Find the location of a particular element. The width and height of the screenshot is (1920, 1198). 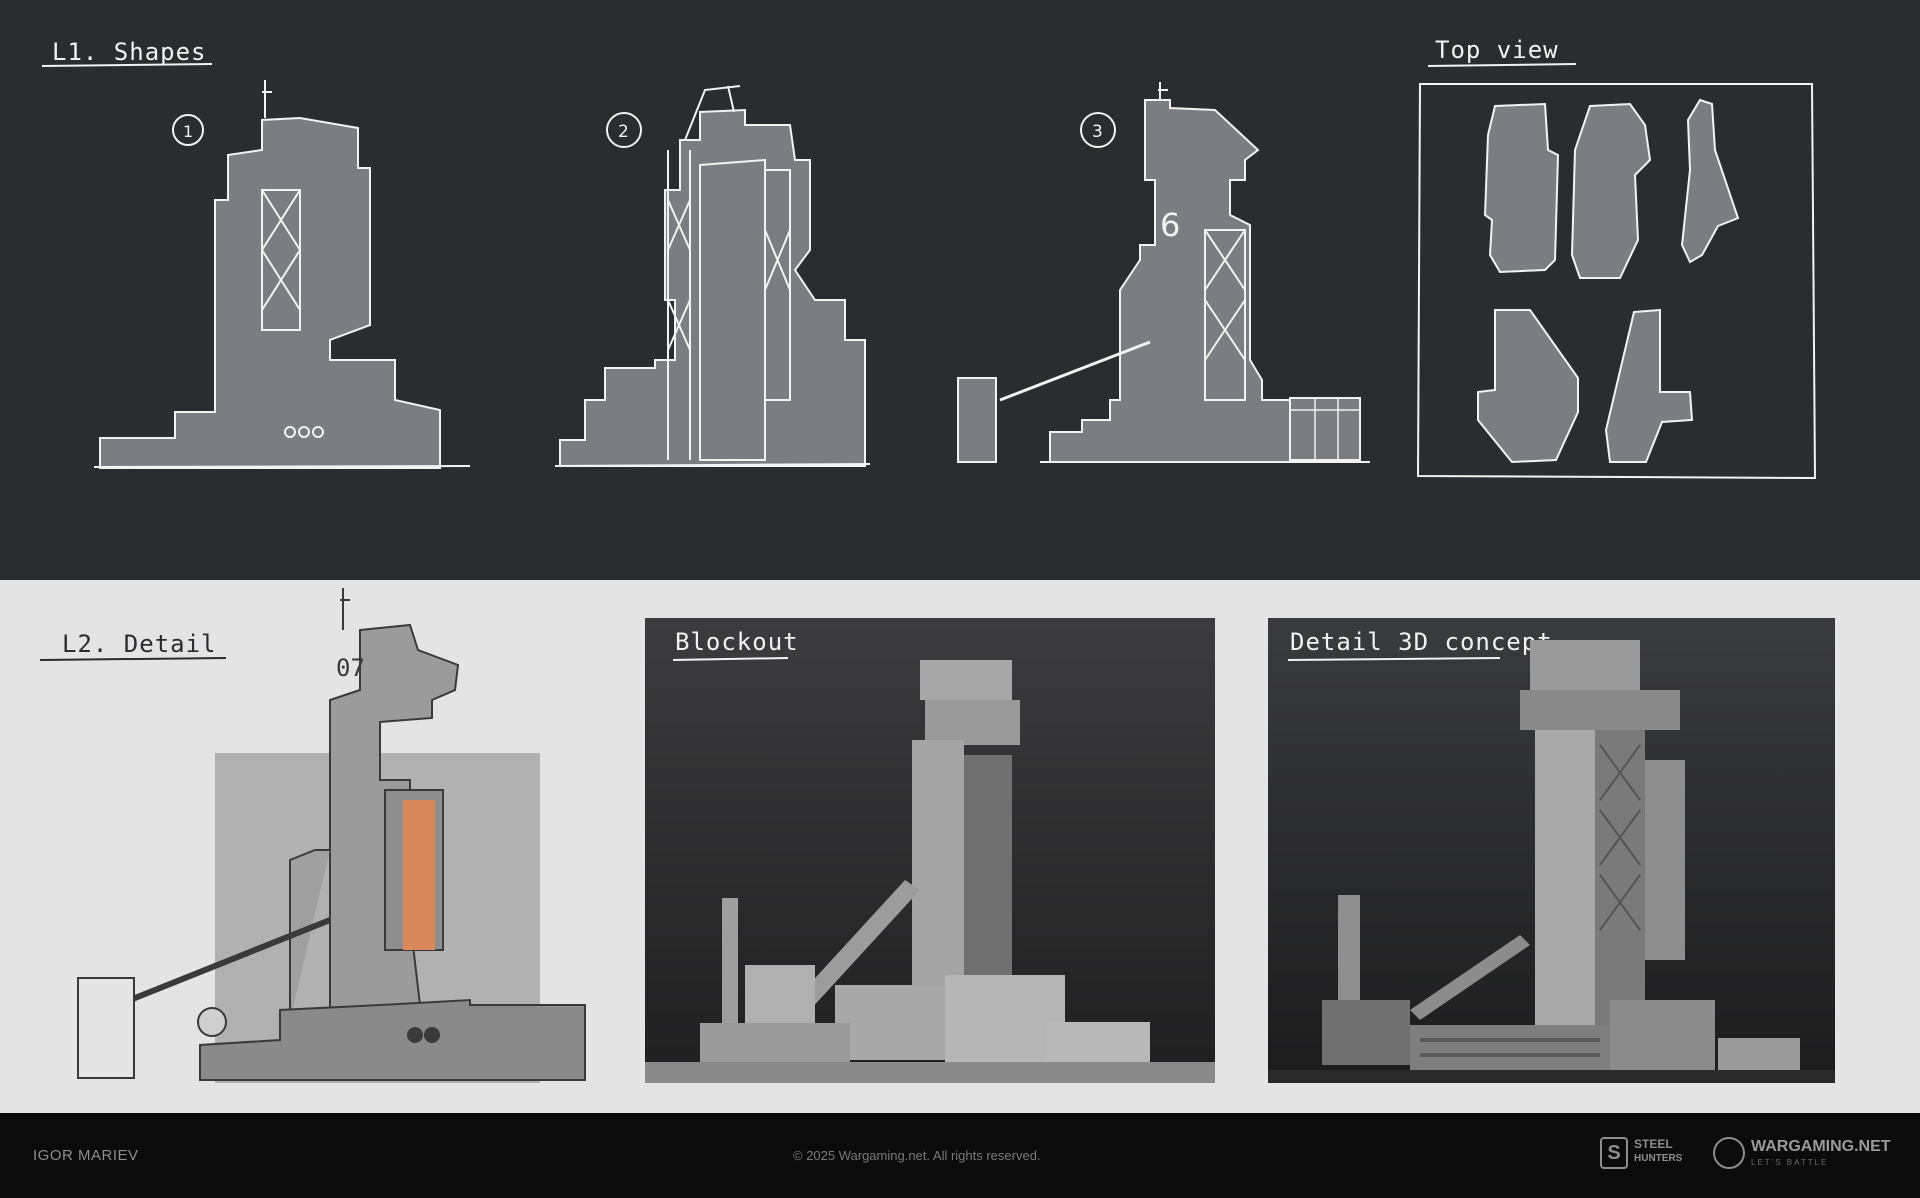

blockout-panel: Blockout is located at coordinates (930, 850).